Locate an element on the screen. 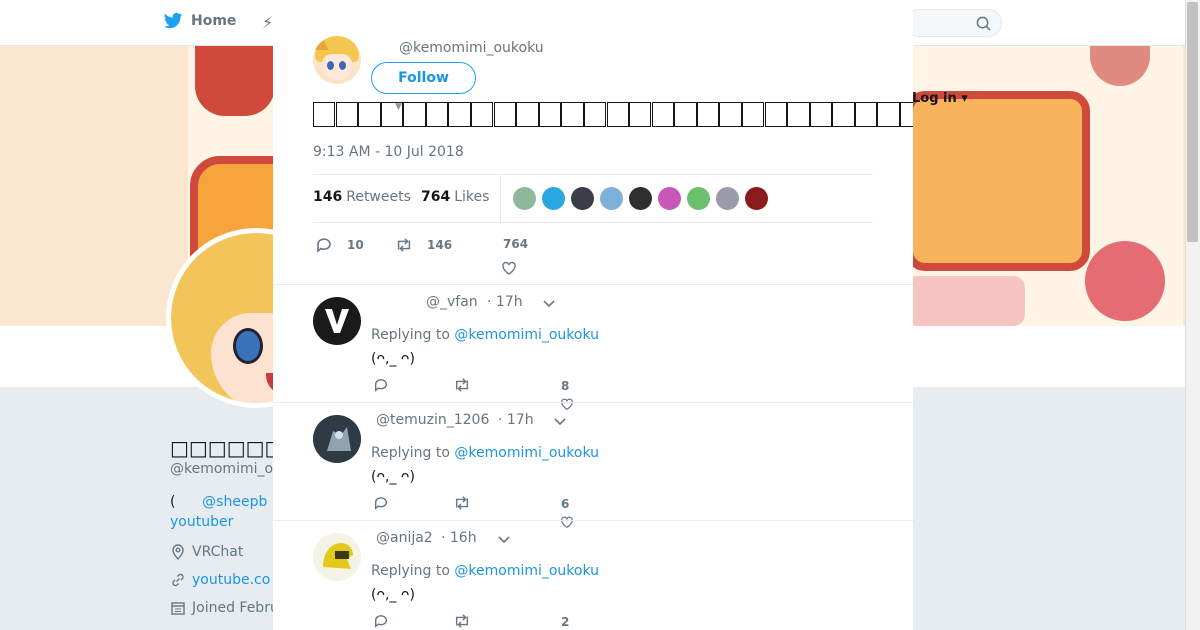  nav-home: Home is located at coordinates (199, 21).